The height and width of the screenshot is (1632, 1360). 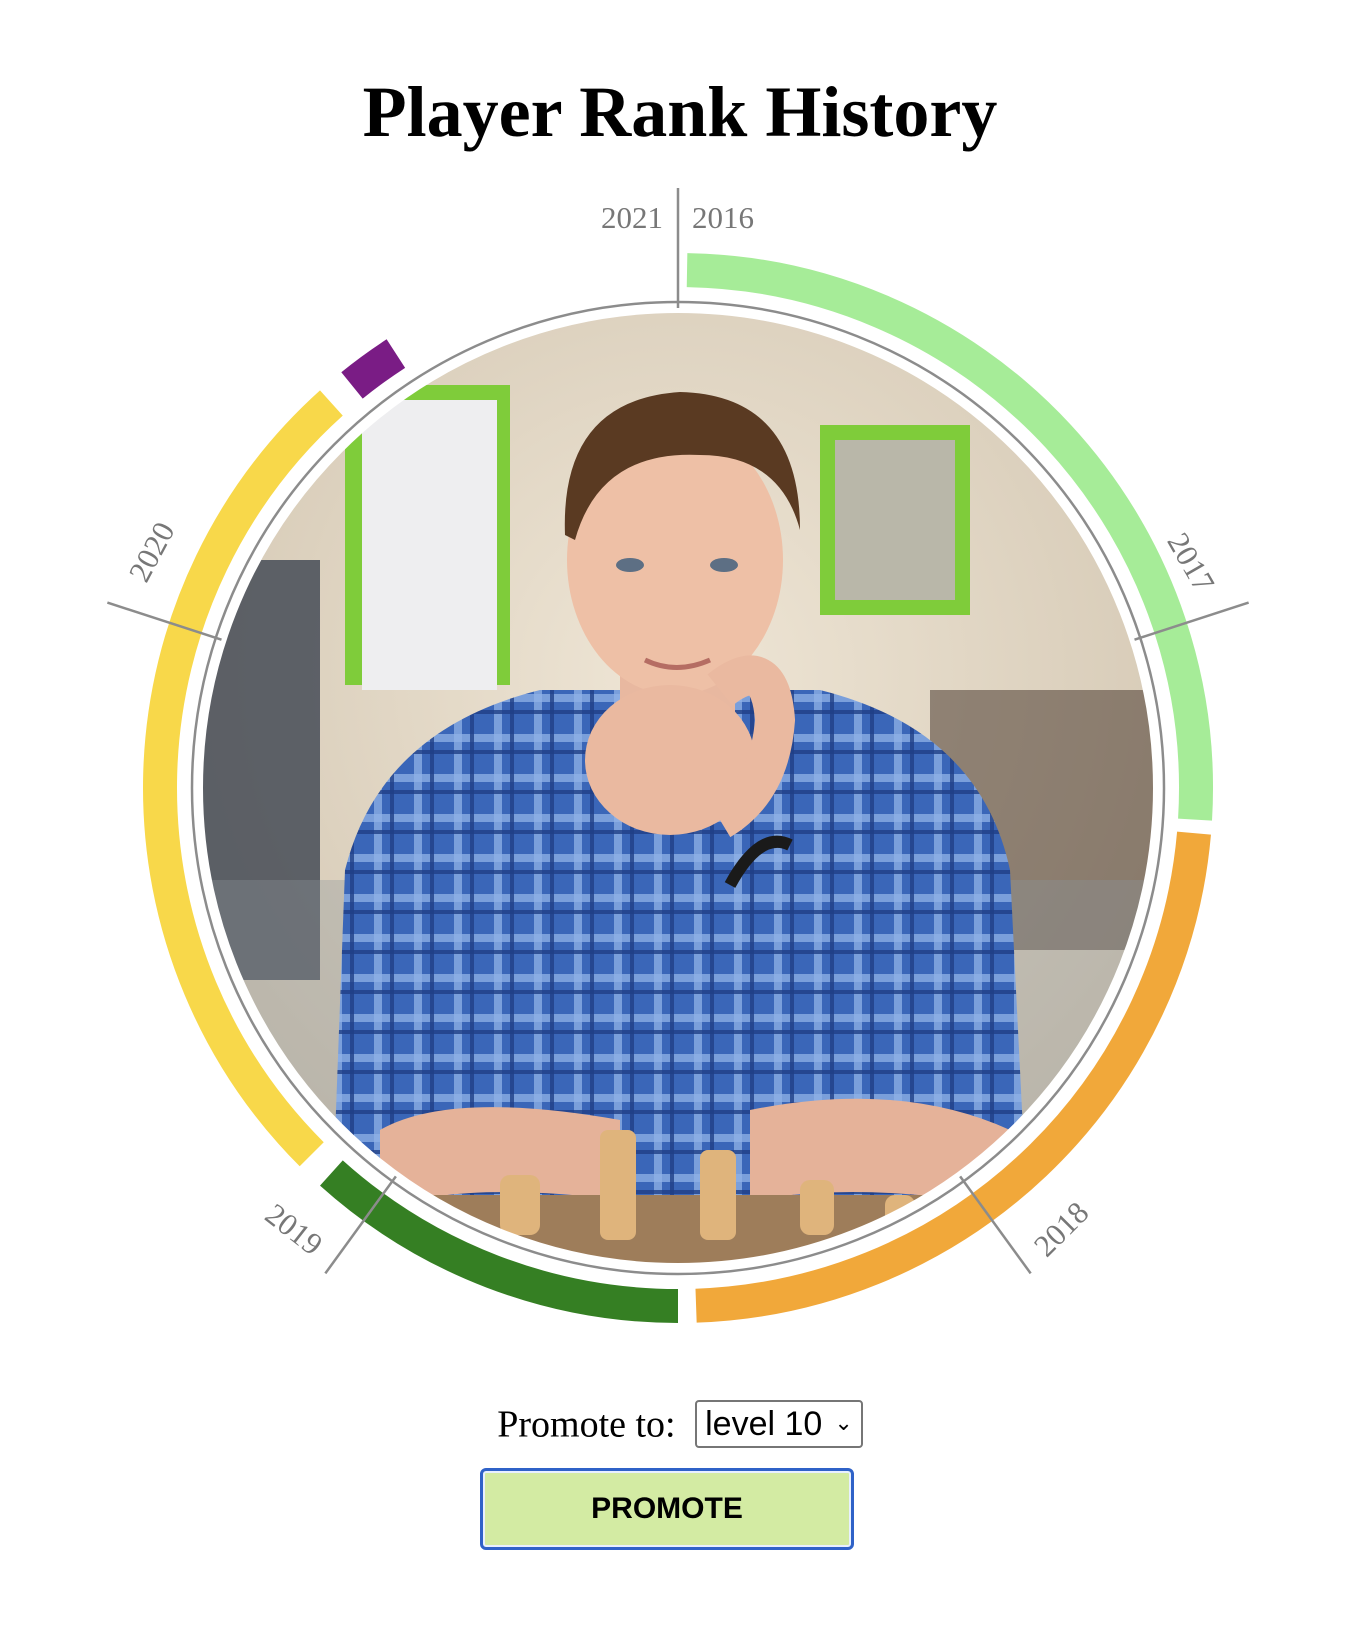 What do you see at coordinates (843, 1423) in the screenshot?
I see `chevron-down-icon: ⌄` at bounding box center [843, 1423].